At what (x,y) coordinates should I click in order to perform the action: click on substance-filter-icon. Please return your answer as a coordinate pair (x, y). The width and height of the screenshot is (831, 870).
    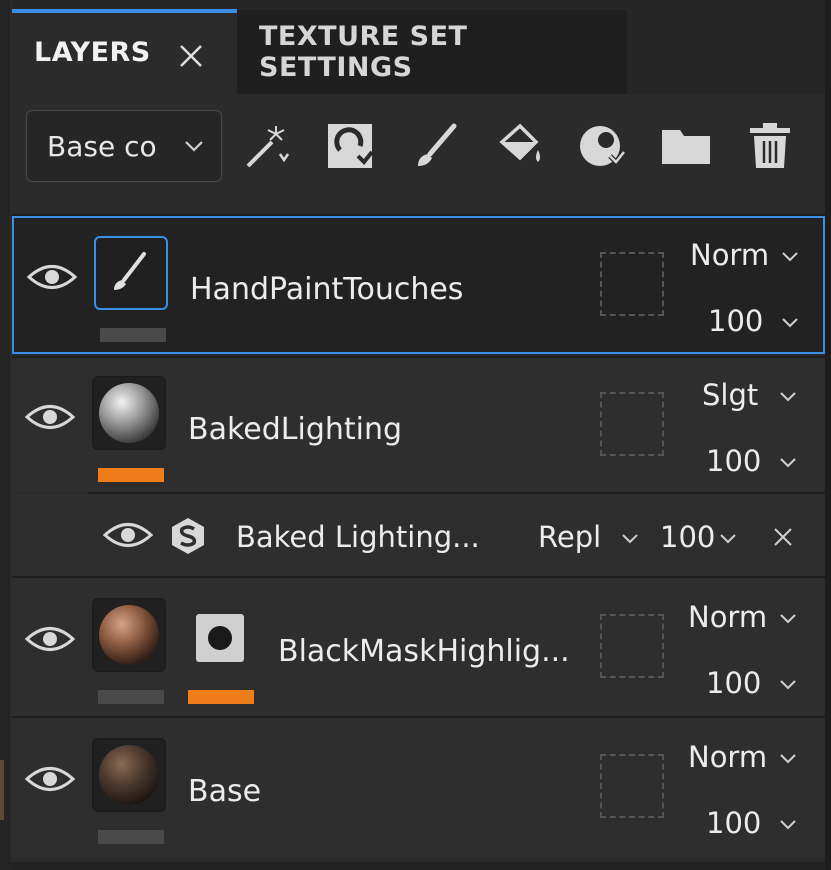
    Looking at the image, I should click on (188, 536).